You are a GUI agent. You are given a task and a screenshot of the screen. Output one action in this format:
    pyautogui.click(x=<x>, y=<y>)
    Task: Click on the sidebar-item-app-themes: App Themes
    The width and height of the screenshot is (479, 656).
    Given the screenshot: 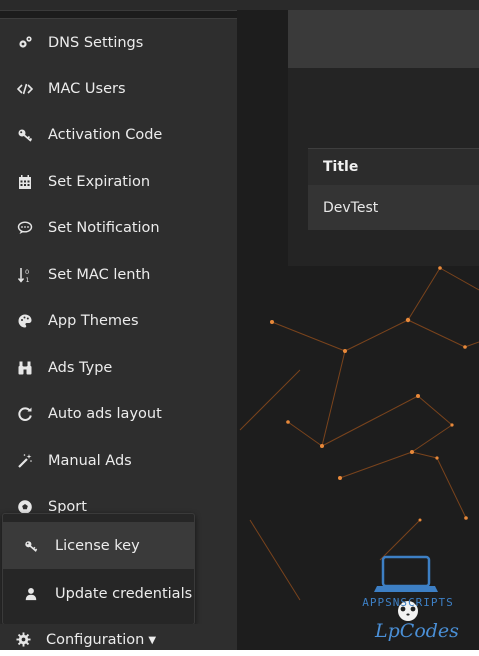 What is the action you would take?
    pyautogui.click(x=118, y=321)
    